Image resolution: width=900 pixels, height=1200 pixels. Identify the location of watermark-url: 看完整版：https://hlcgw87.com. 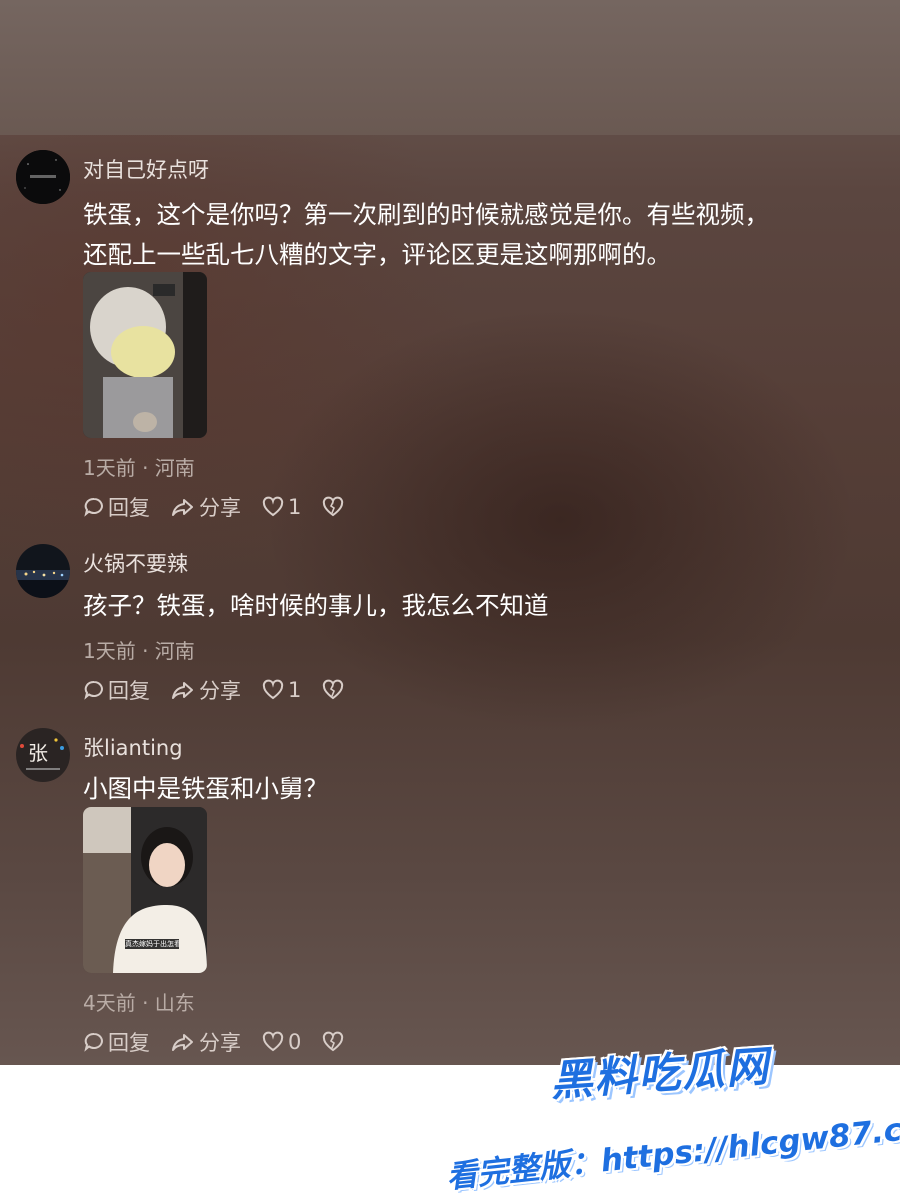
(672, 1151).